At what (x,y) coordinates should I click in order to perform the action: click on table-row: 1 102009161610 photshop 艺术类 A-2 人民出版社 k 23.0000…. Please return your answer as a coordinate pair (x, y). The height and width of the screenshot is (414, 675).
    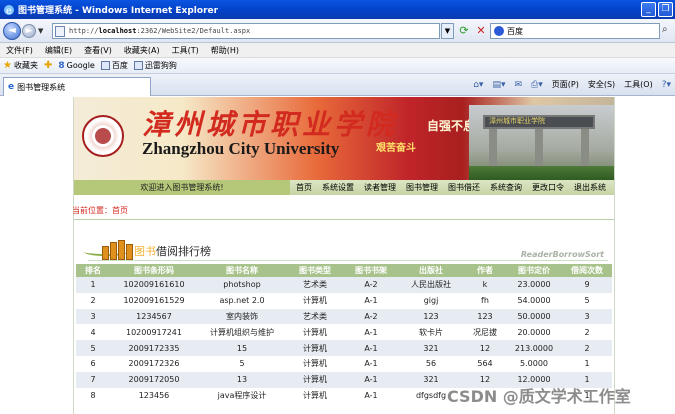
    Looking at the image, I should click on (344, 285).